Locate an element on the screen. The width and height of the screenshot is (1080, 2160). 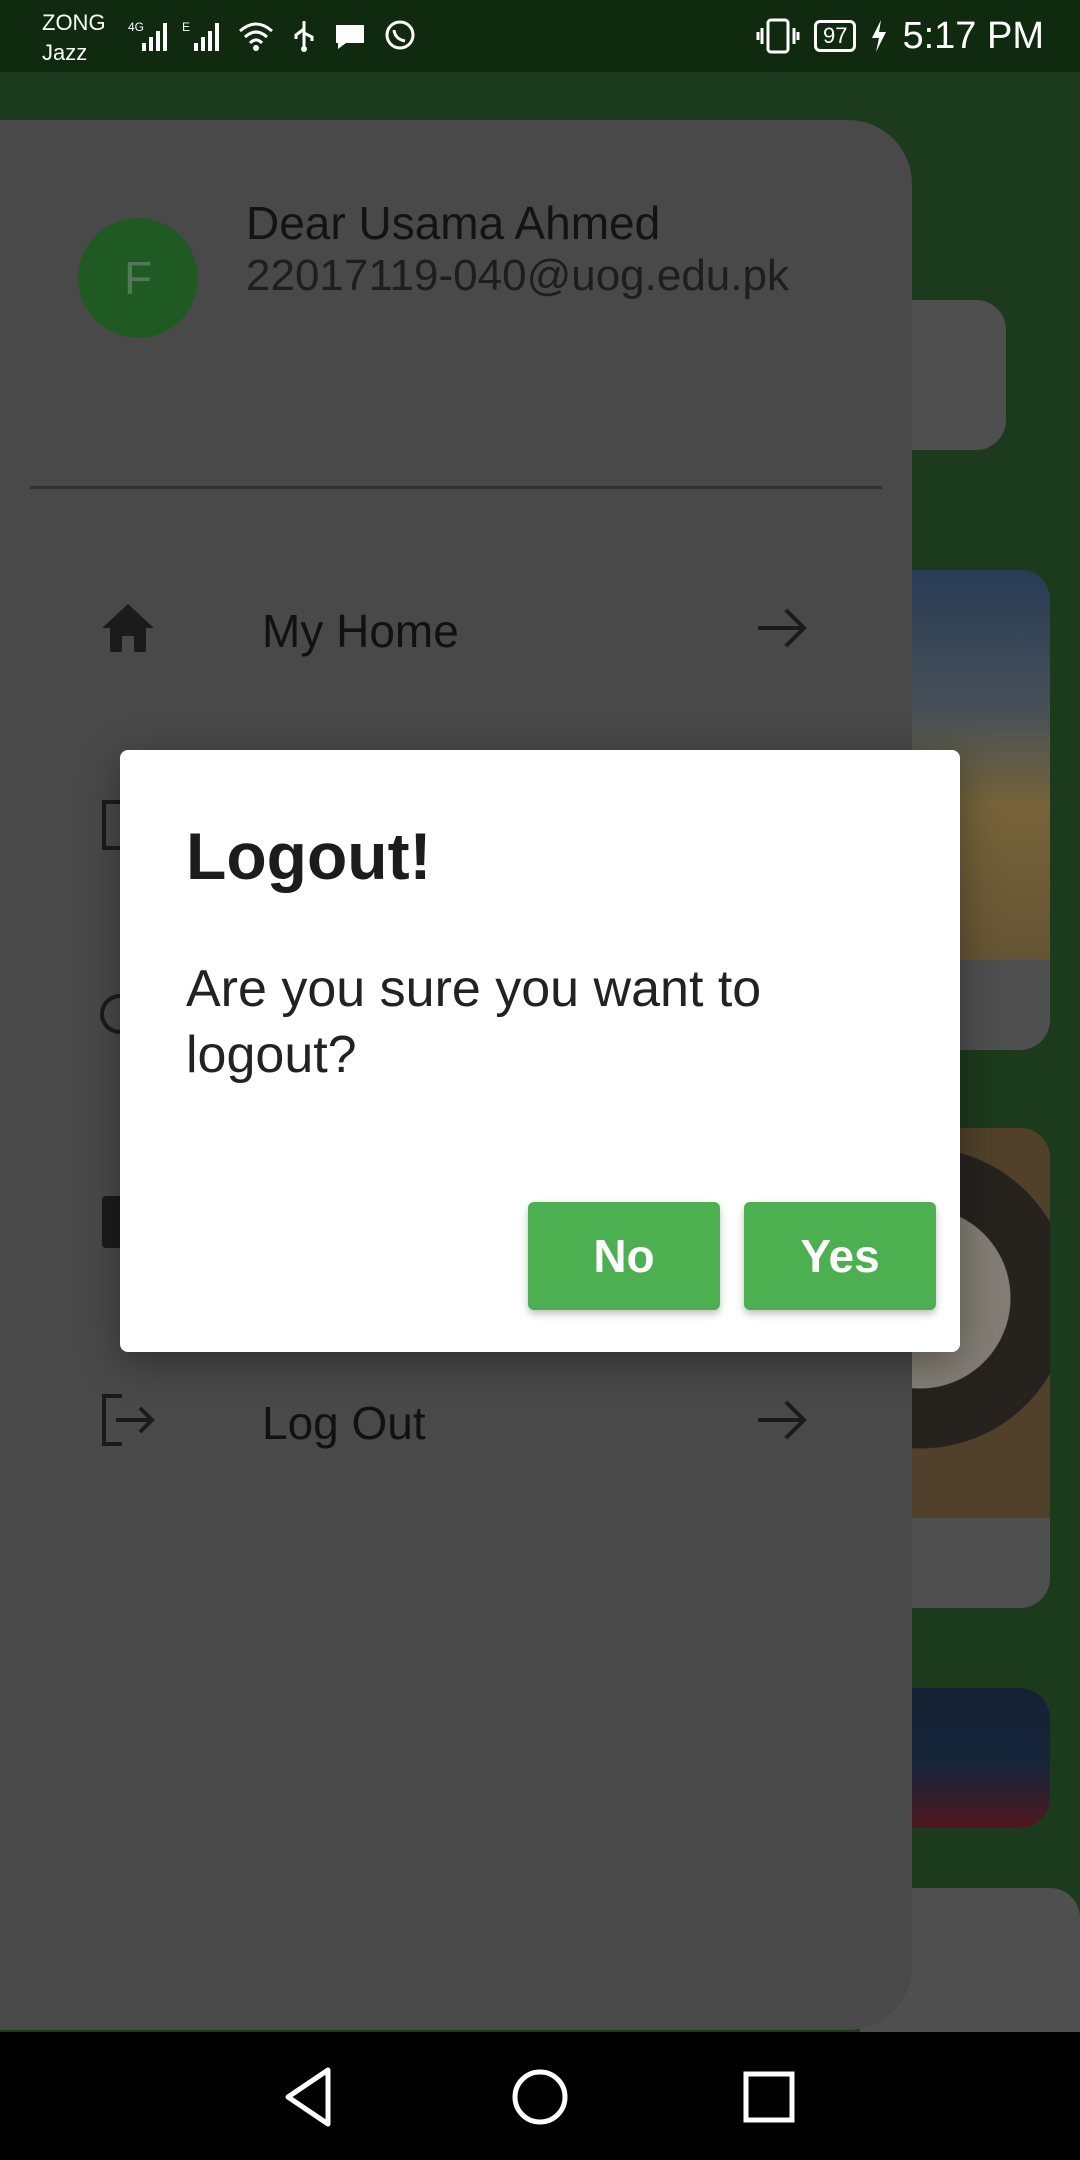
svg-text: 4G is located at coordinates (136, 27).